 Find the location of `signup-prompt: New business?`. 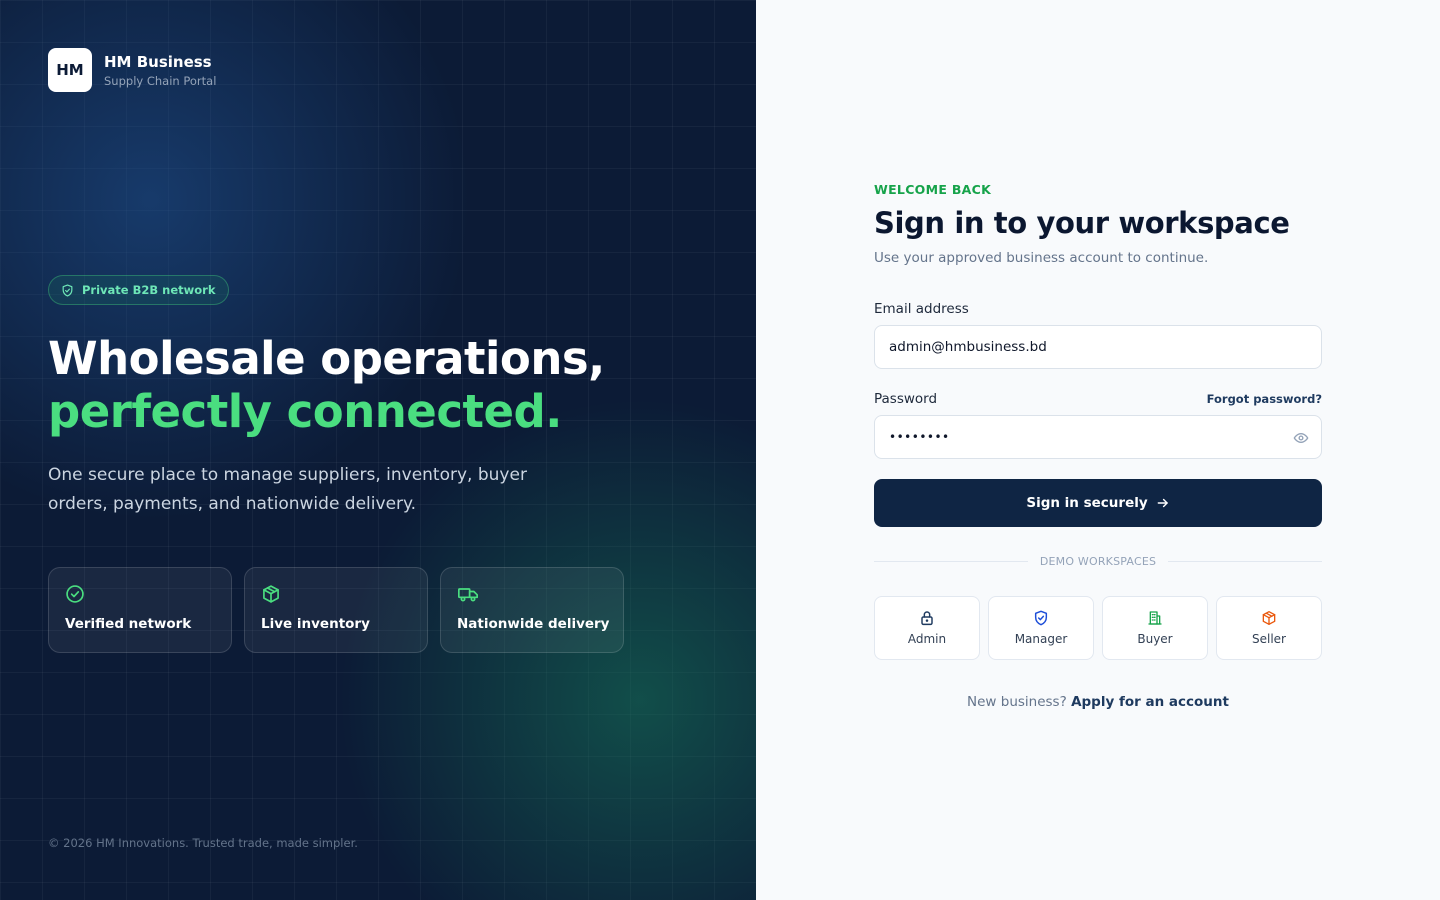

signup-prompt: New business? is located at coordinates (1017, 702).